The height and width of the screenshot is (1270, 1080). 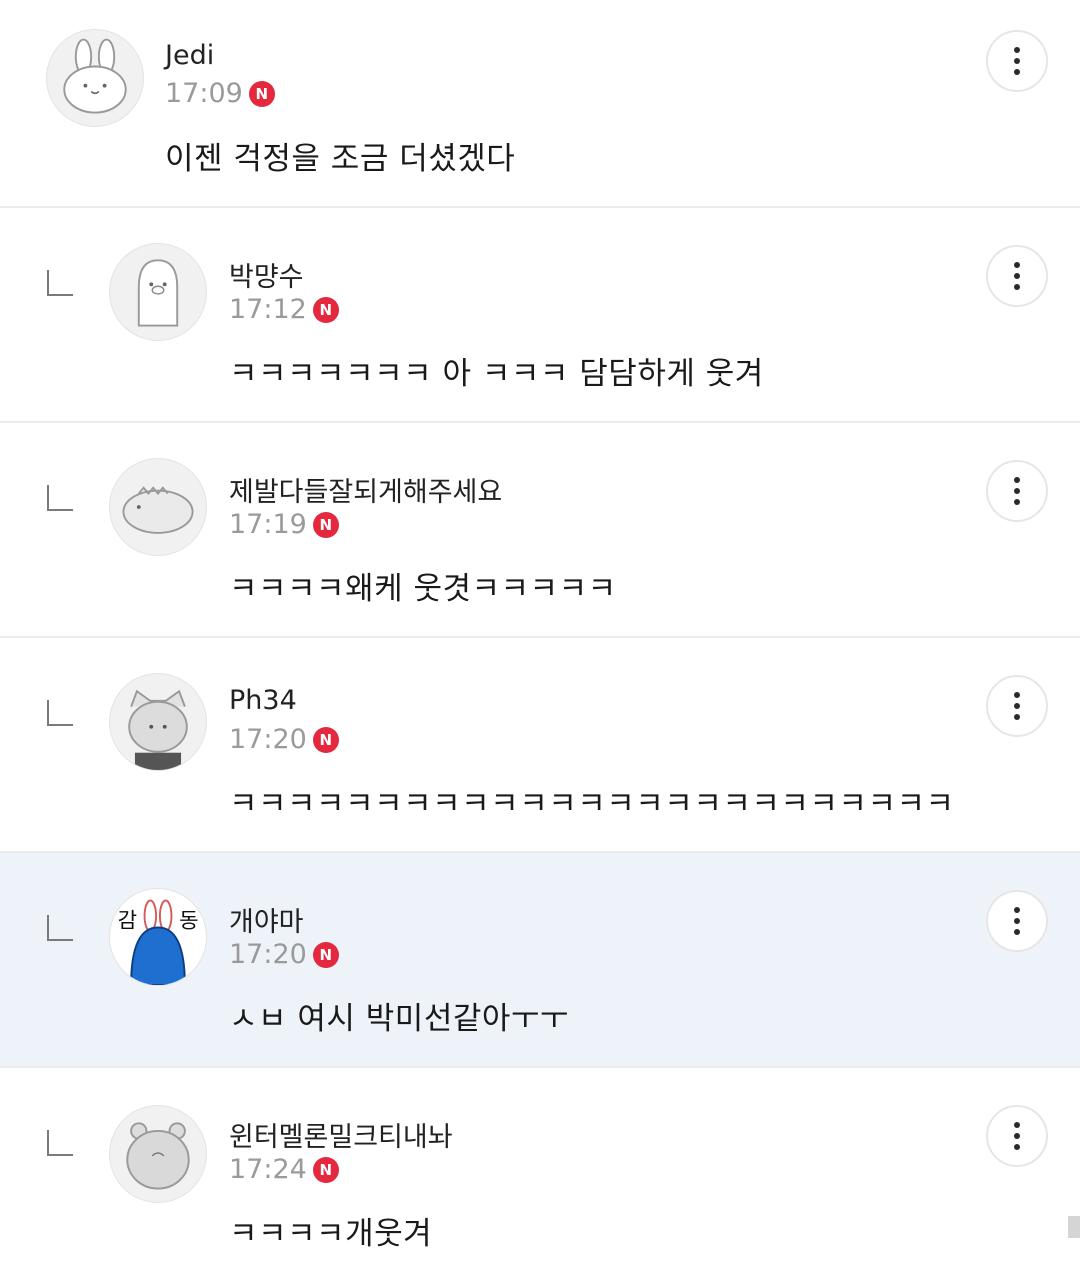 What do you see at coordinates (266, 274) in the screenshot?
I see `comment-nickname: 박먕수` at bounding box center [266, 274].